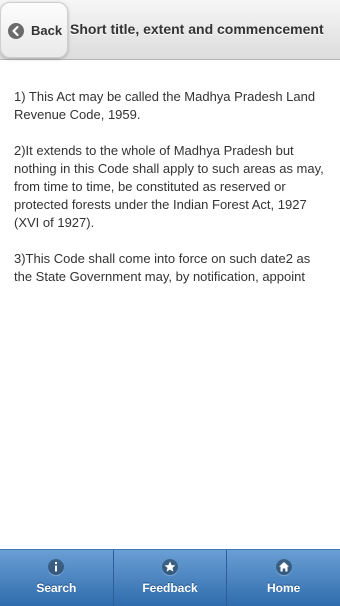  What do you see at coordinates (170, 588) in the screenshot?
I see `nav-feedback-label: Feedback` at bounding box center [170, 588].